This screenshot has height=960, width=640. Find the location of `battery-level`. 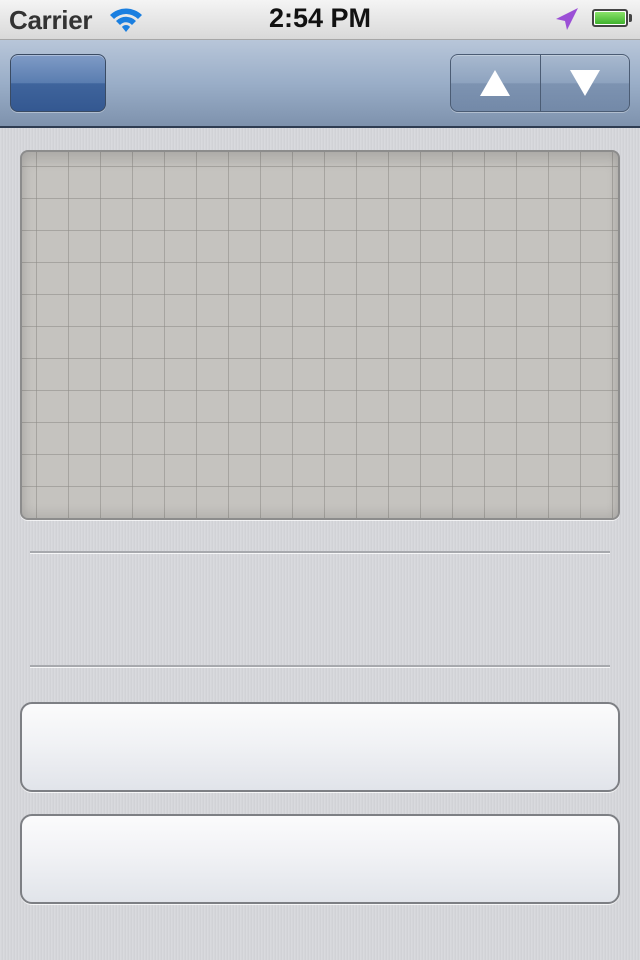

battery-level is located at coordinates (610, 18).